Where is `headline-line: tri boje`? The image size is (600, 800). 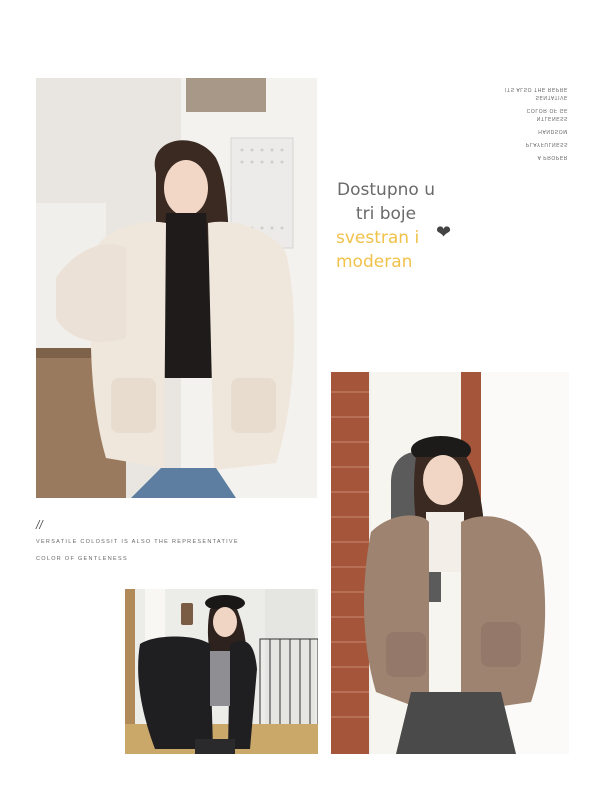
headline-line: tri boje is located at coordinates (386, 214).